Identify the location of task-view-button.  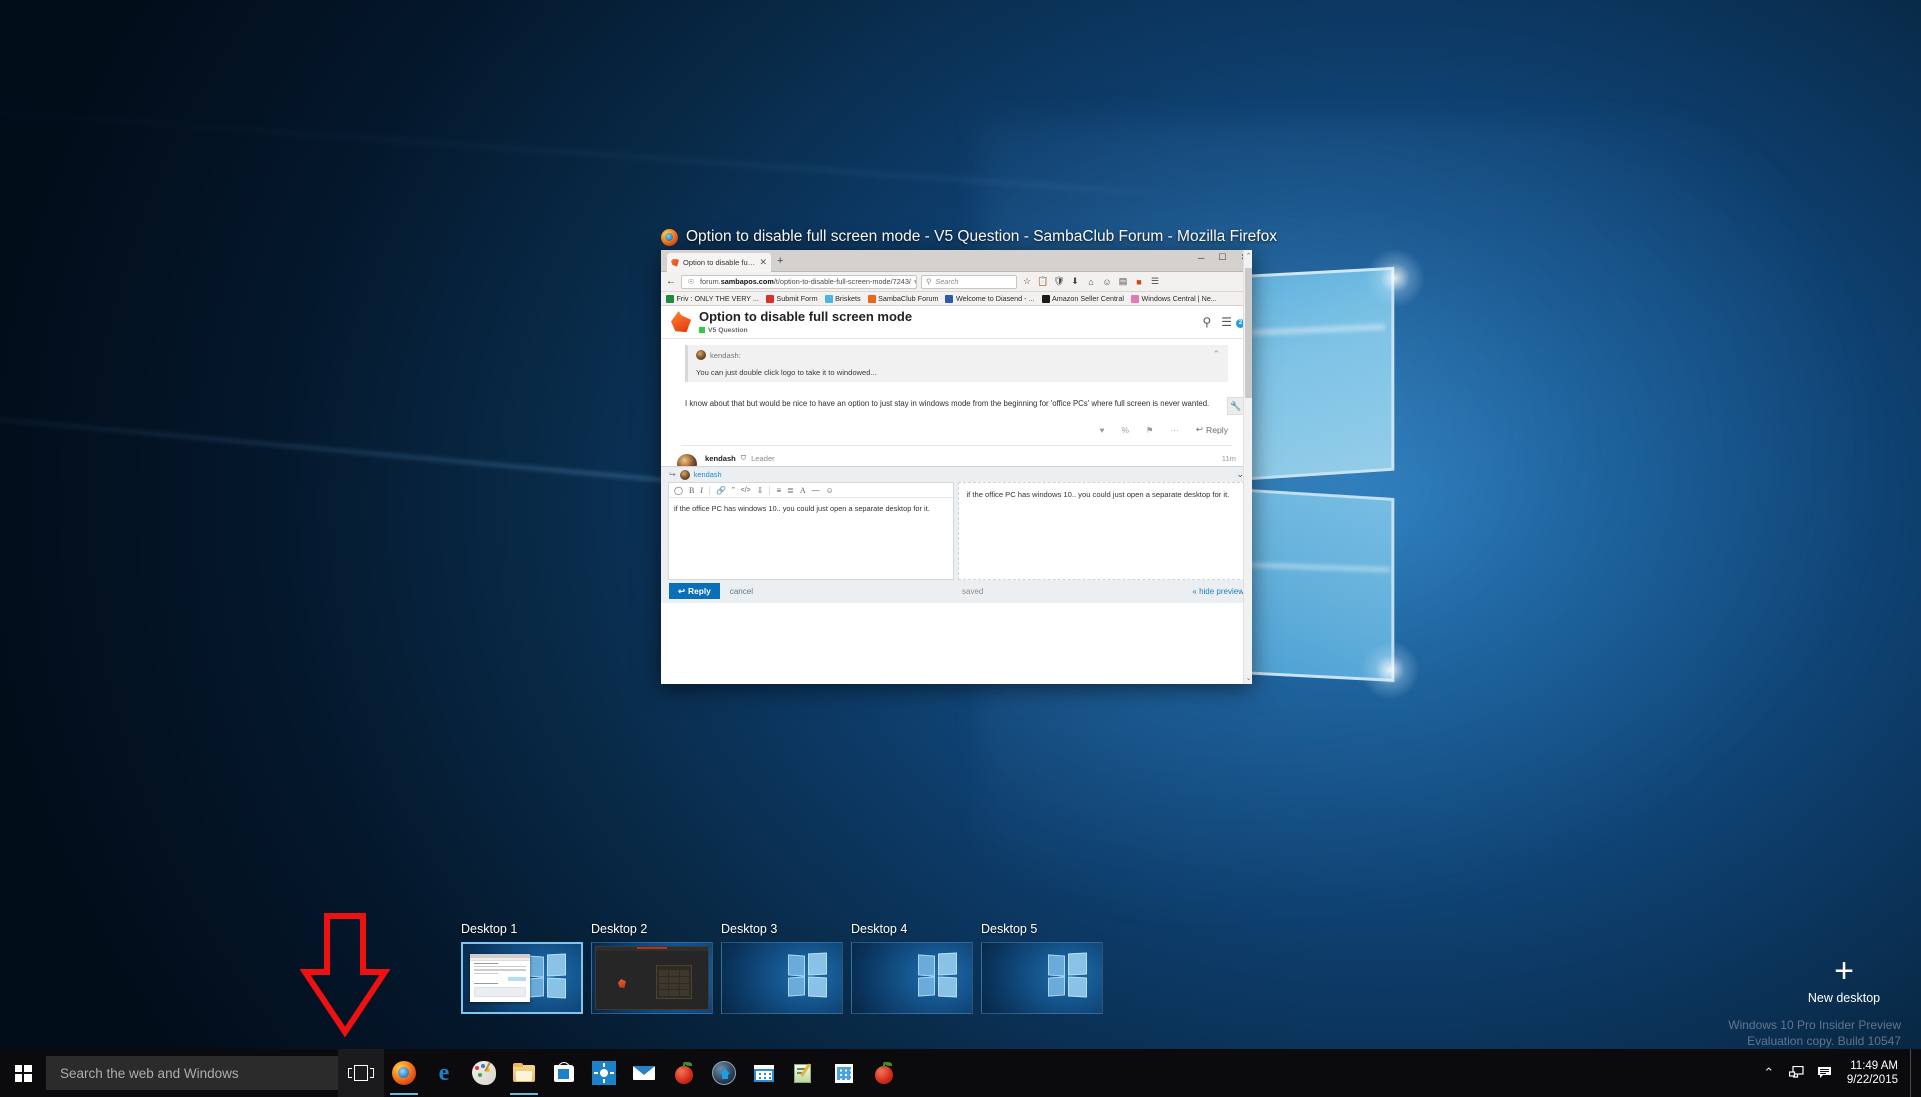
(361, 1073).